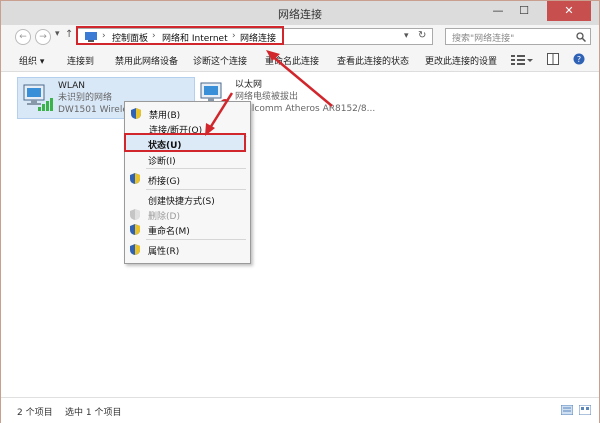  I want to click on help-icon: ?, so click(579, 59).